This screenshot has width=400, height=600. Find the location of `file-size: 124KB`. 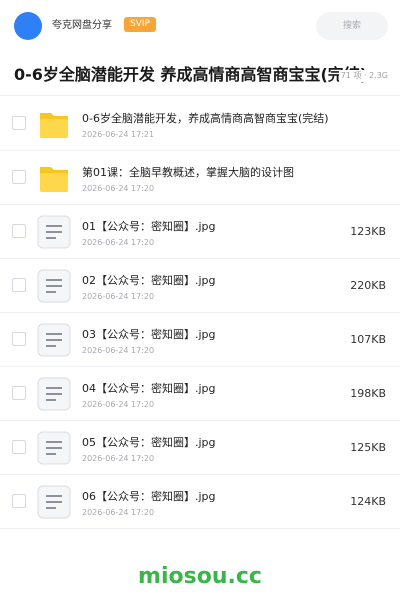

file-size: 124KB is located at coordinates (368, 501).